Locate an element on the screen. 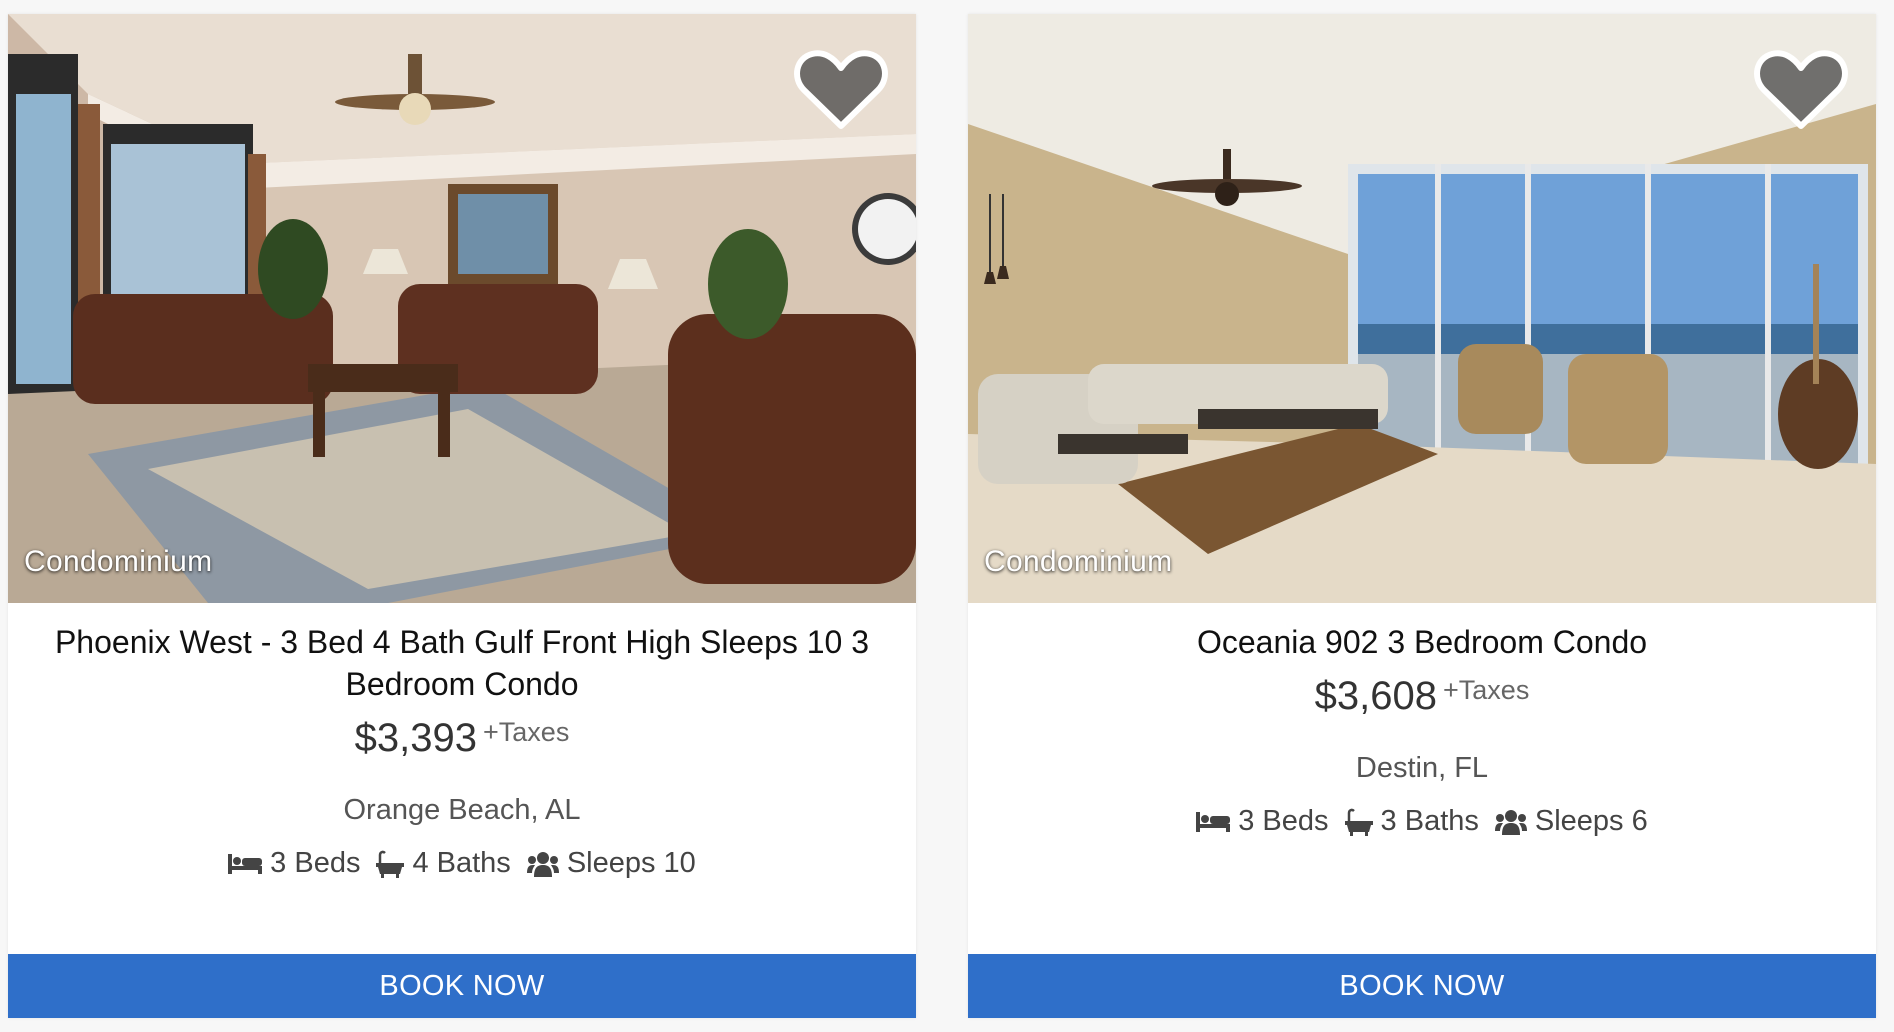  sleeps-amenity: Sleeps 10 is located at coordinates (611, 863).